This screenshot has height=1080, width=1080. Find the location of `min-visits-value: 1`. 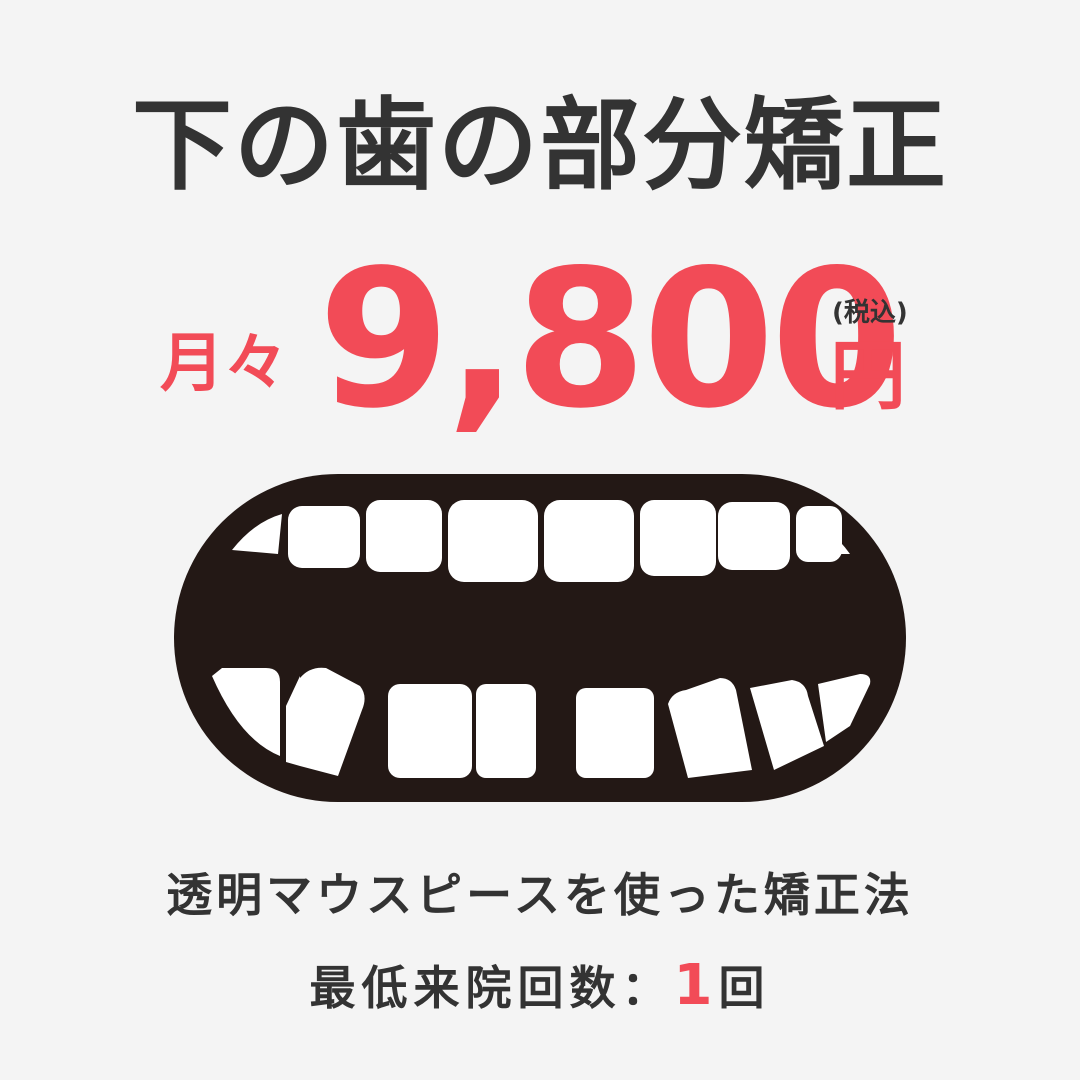

min-visits-value: 1 is located at coordinates (696, 985).